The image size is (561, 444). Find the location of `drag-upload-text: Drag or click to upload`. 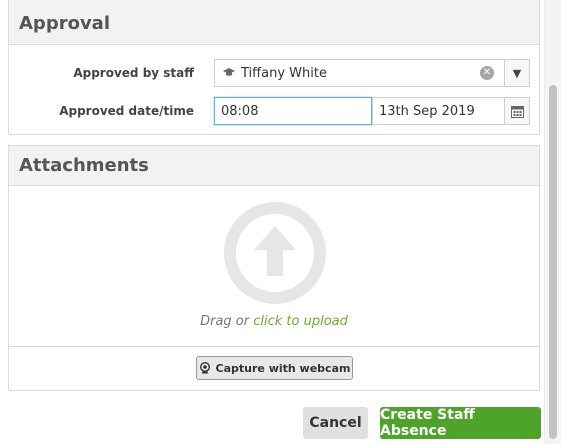

drag-upload-text: Drag or click to upload is located at coordinates (274, 321).